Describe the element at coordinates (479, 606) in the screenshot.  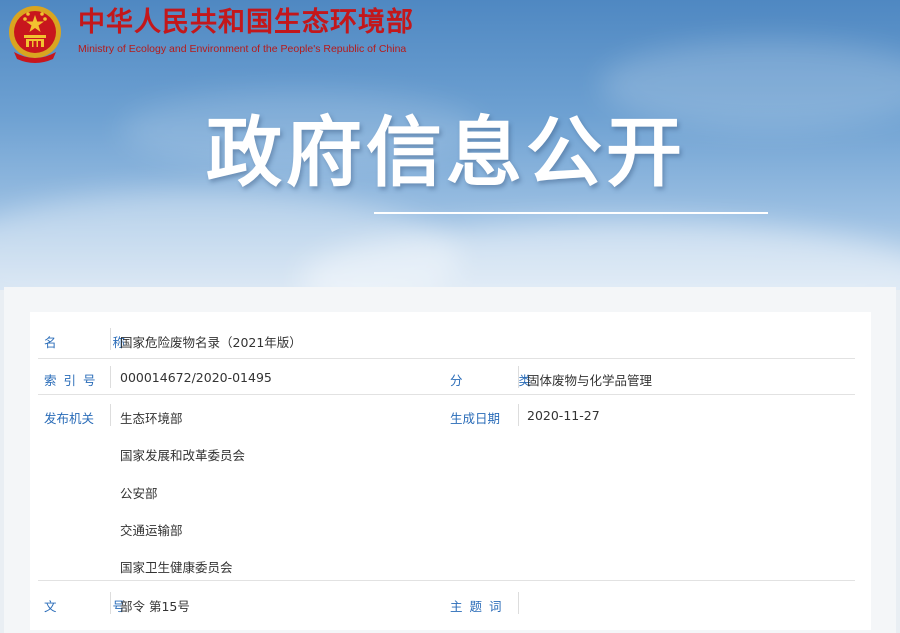
I see `keywords-label: 主题词` at that location.